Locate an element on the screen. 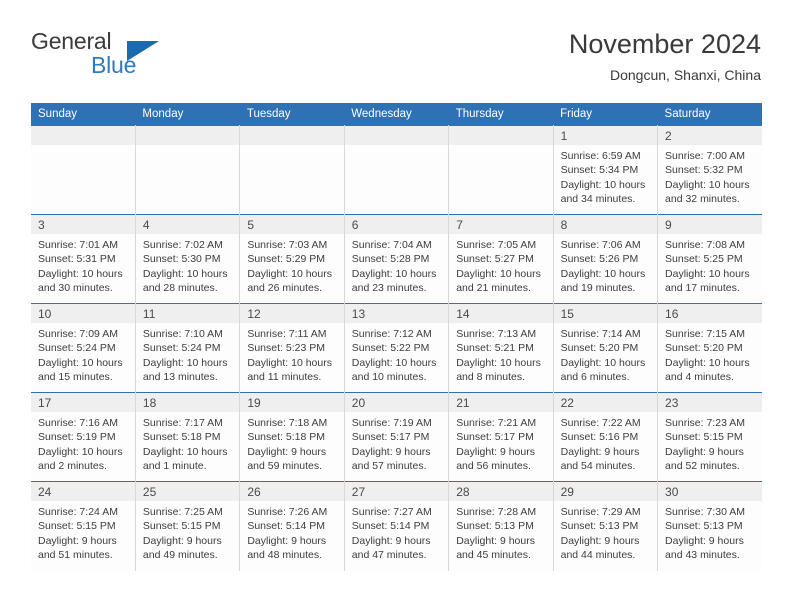  sunset-text: Sunset: 5:31 PM is located at coordinates (77, 259).